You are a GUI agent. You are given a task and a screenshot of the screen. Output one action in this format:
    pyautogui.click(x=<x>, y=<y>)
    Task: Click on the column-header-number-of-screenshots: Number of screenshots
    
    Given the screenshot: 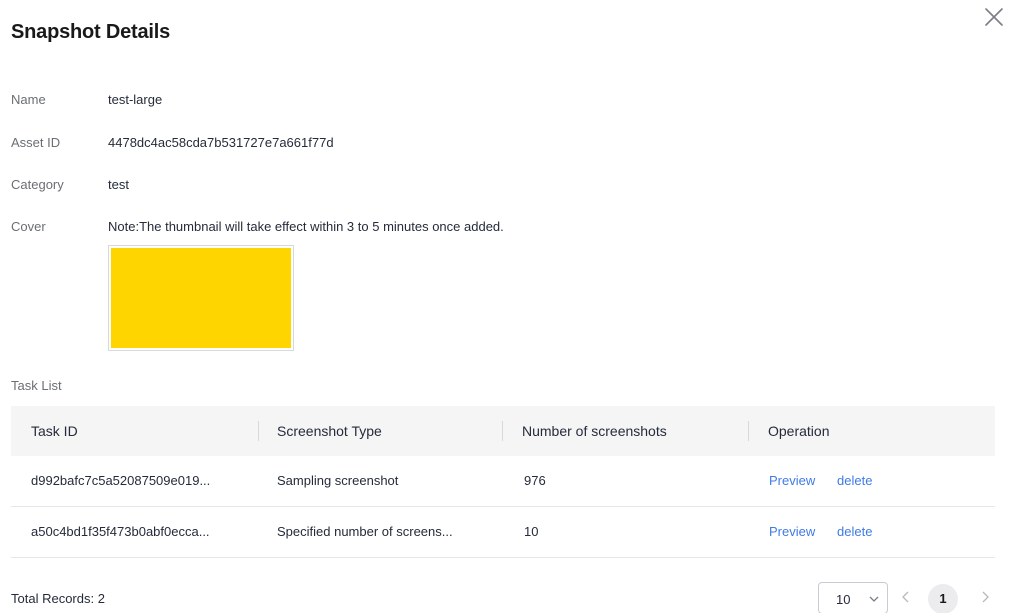 What is the action you would take?
    pyautogui.click(x=594, y=431)
    